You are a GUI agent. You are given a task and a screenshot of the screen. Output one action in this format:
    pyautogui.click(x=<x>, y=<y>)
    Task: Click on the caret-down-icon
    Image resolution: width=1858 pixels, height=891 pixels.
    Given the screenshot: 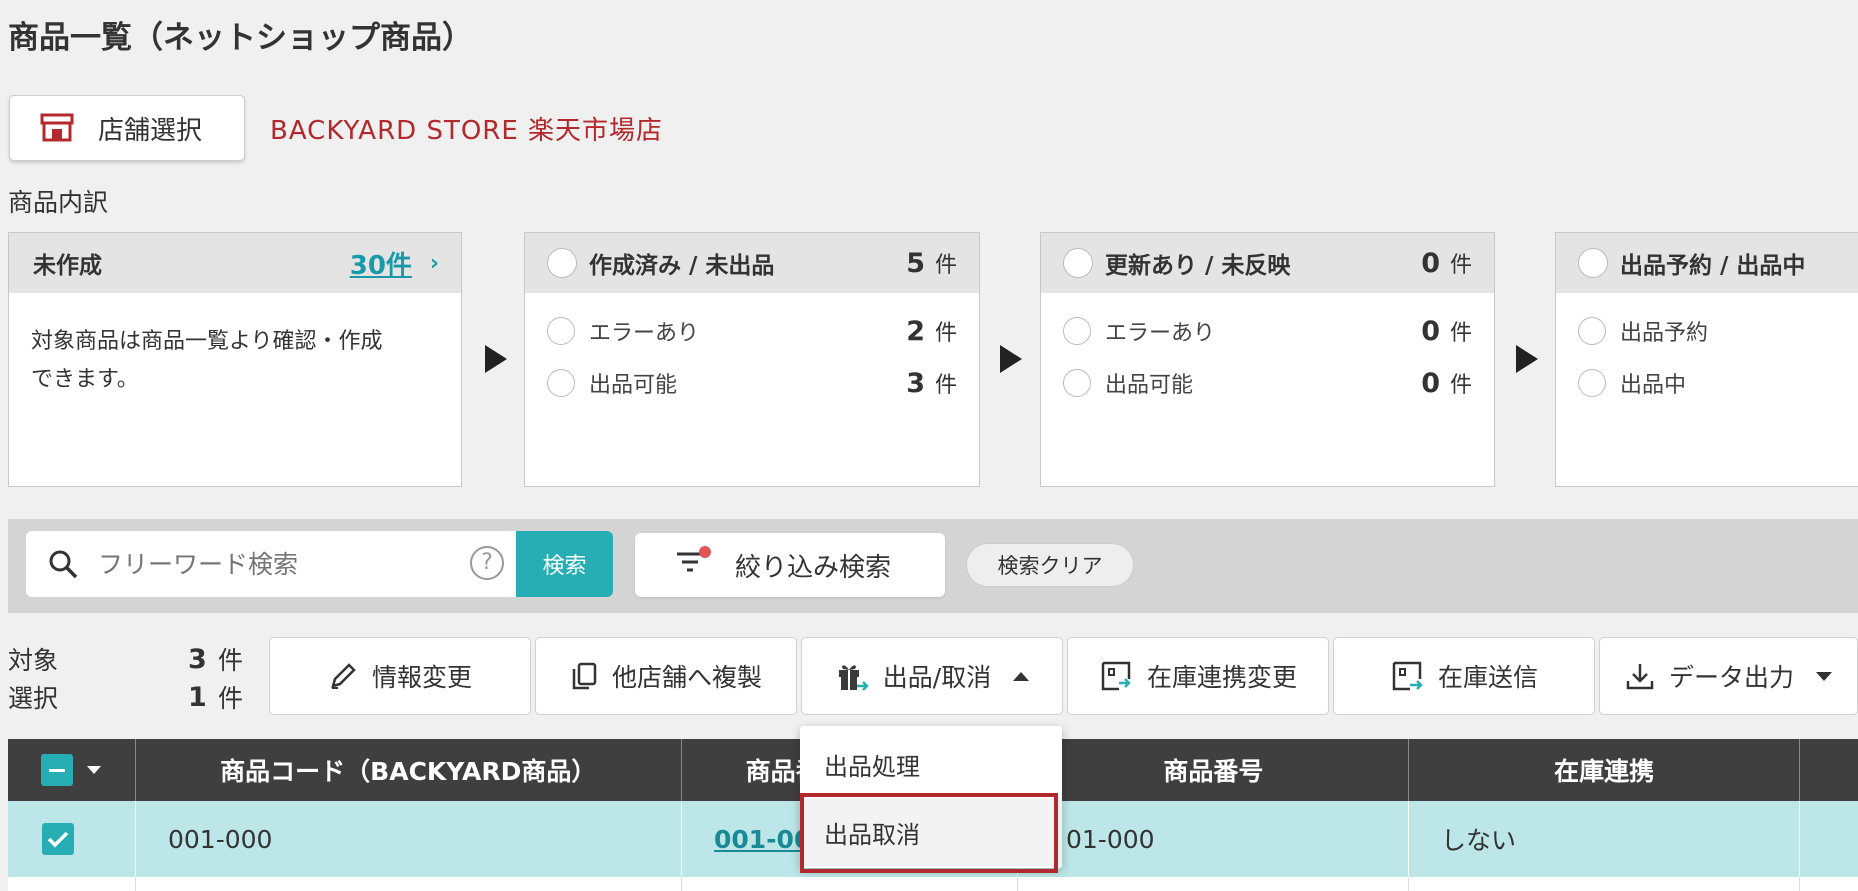 What is the action you would take?
    pyautogui.click(x=94, y=770)
    